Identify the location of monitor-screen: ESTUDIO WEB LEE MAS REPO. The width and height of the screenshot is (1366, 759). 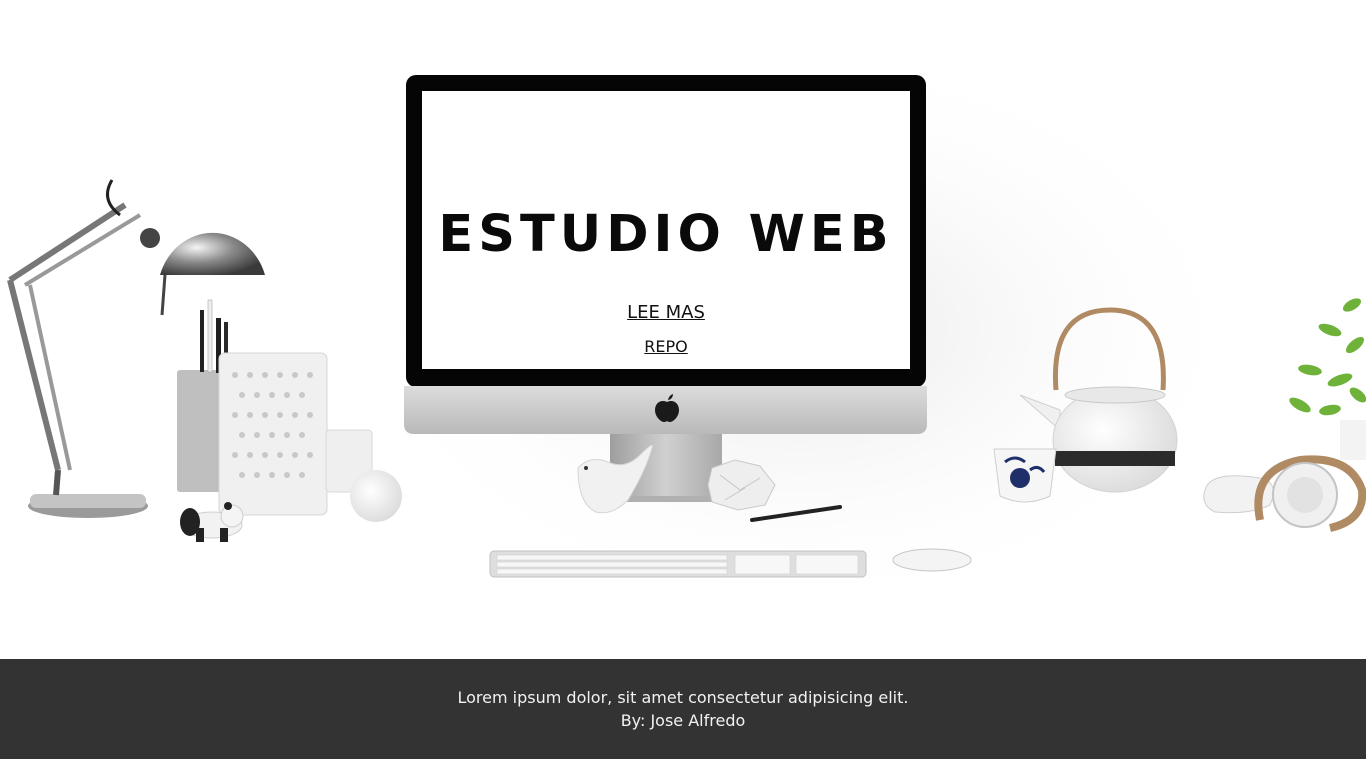
(666, 230).